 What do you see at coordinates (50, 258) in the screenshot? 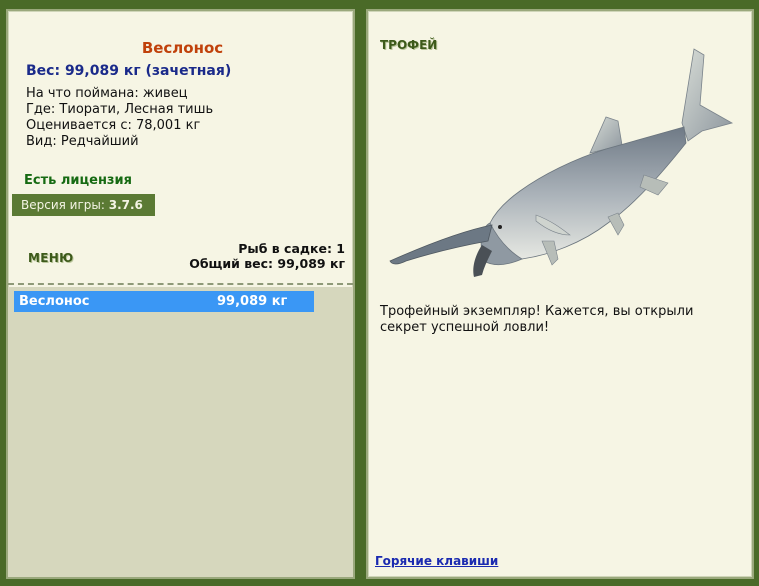
I see `menu-button: МЕНЮ` at bounding box center [50, 258].